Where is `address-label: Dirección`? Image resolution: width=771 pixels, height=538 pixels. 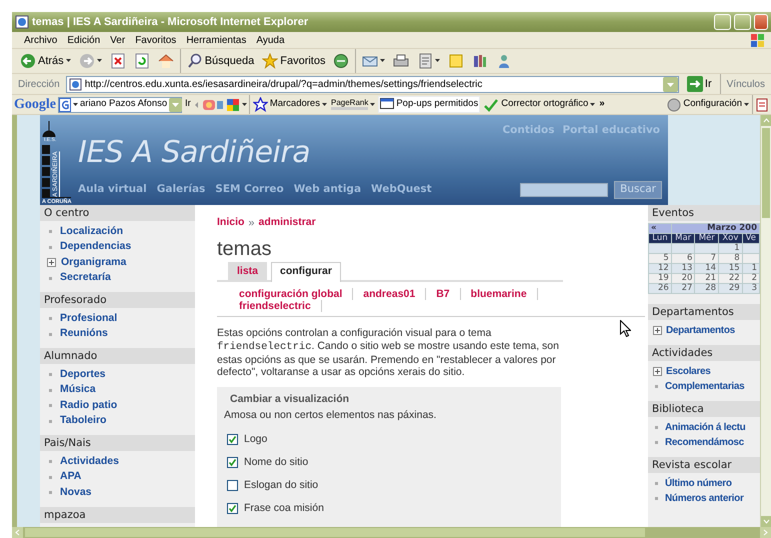 address-label: Dirección is located at coordinates (39, 85).